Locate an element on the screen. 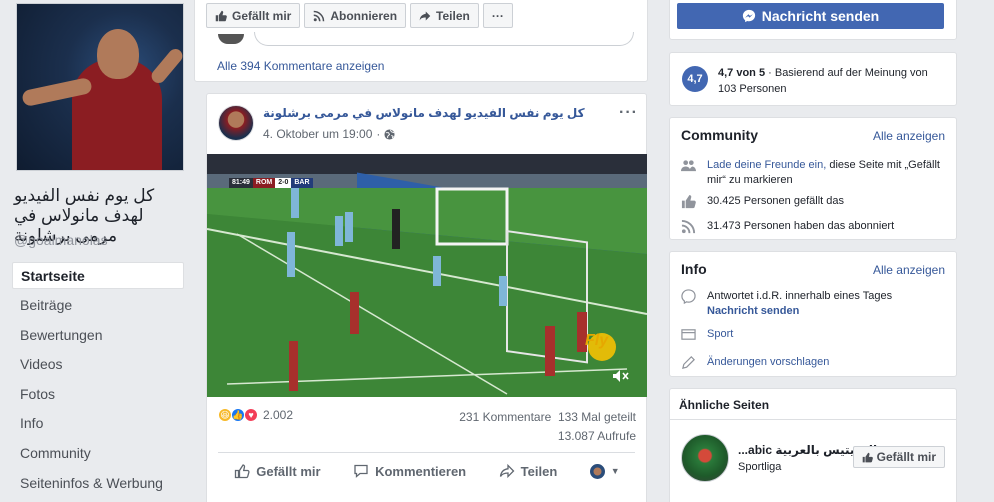 The width and height of the screenshot is (994, 502). page-likes-count: 30.425 Personen gefällt das is located at coordinates (775, 201).